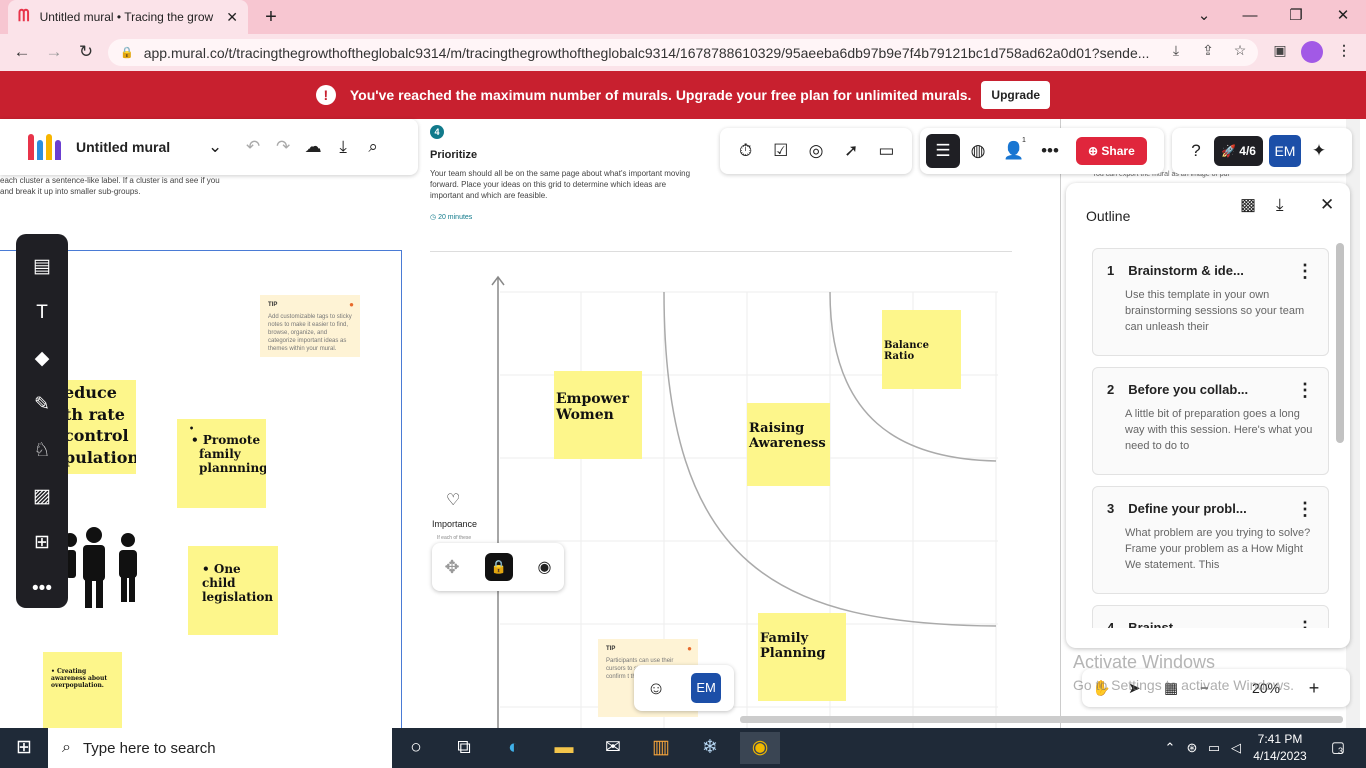  What do you see at coordinates (128, 17) in the screenshot?
I see `browser-tab: ᗰ Untitled mural • Tracing the grow ✕` at bounding box center [128, 17].